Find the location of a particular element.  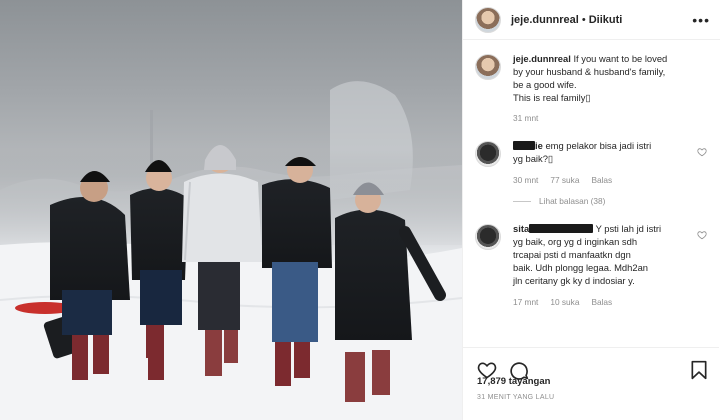

comment-likes: 10 suka is located at coordinates (564, 302).